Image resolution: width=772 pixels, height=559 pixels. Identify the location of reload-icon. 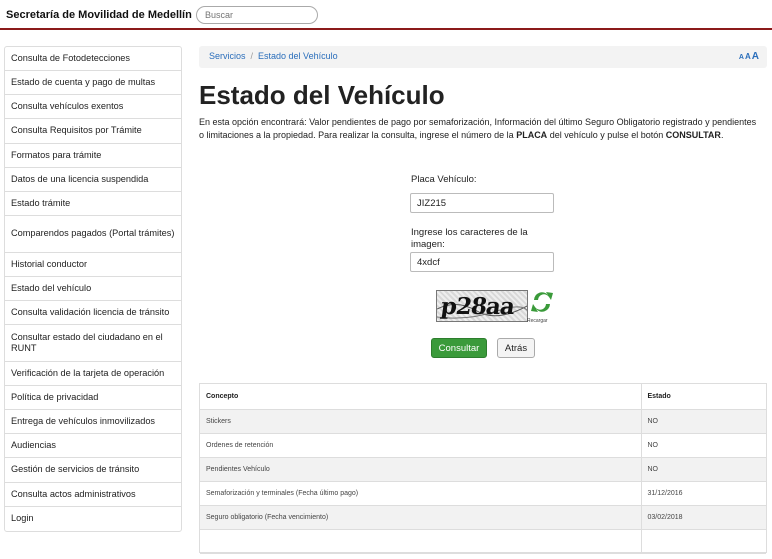
(542, 302).